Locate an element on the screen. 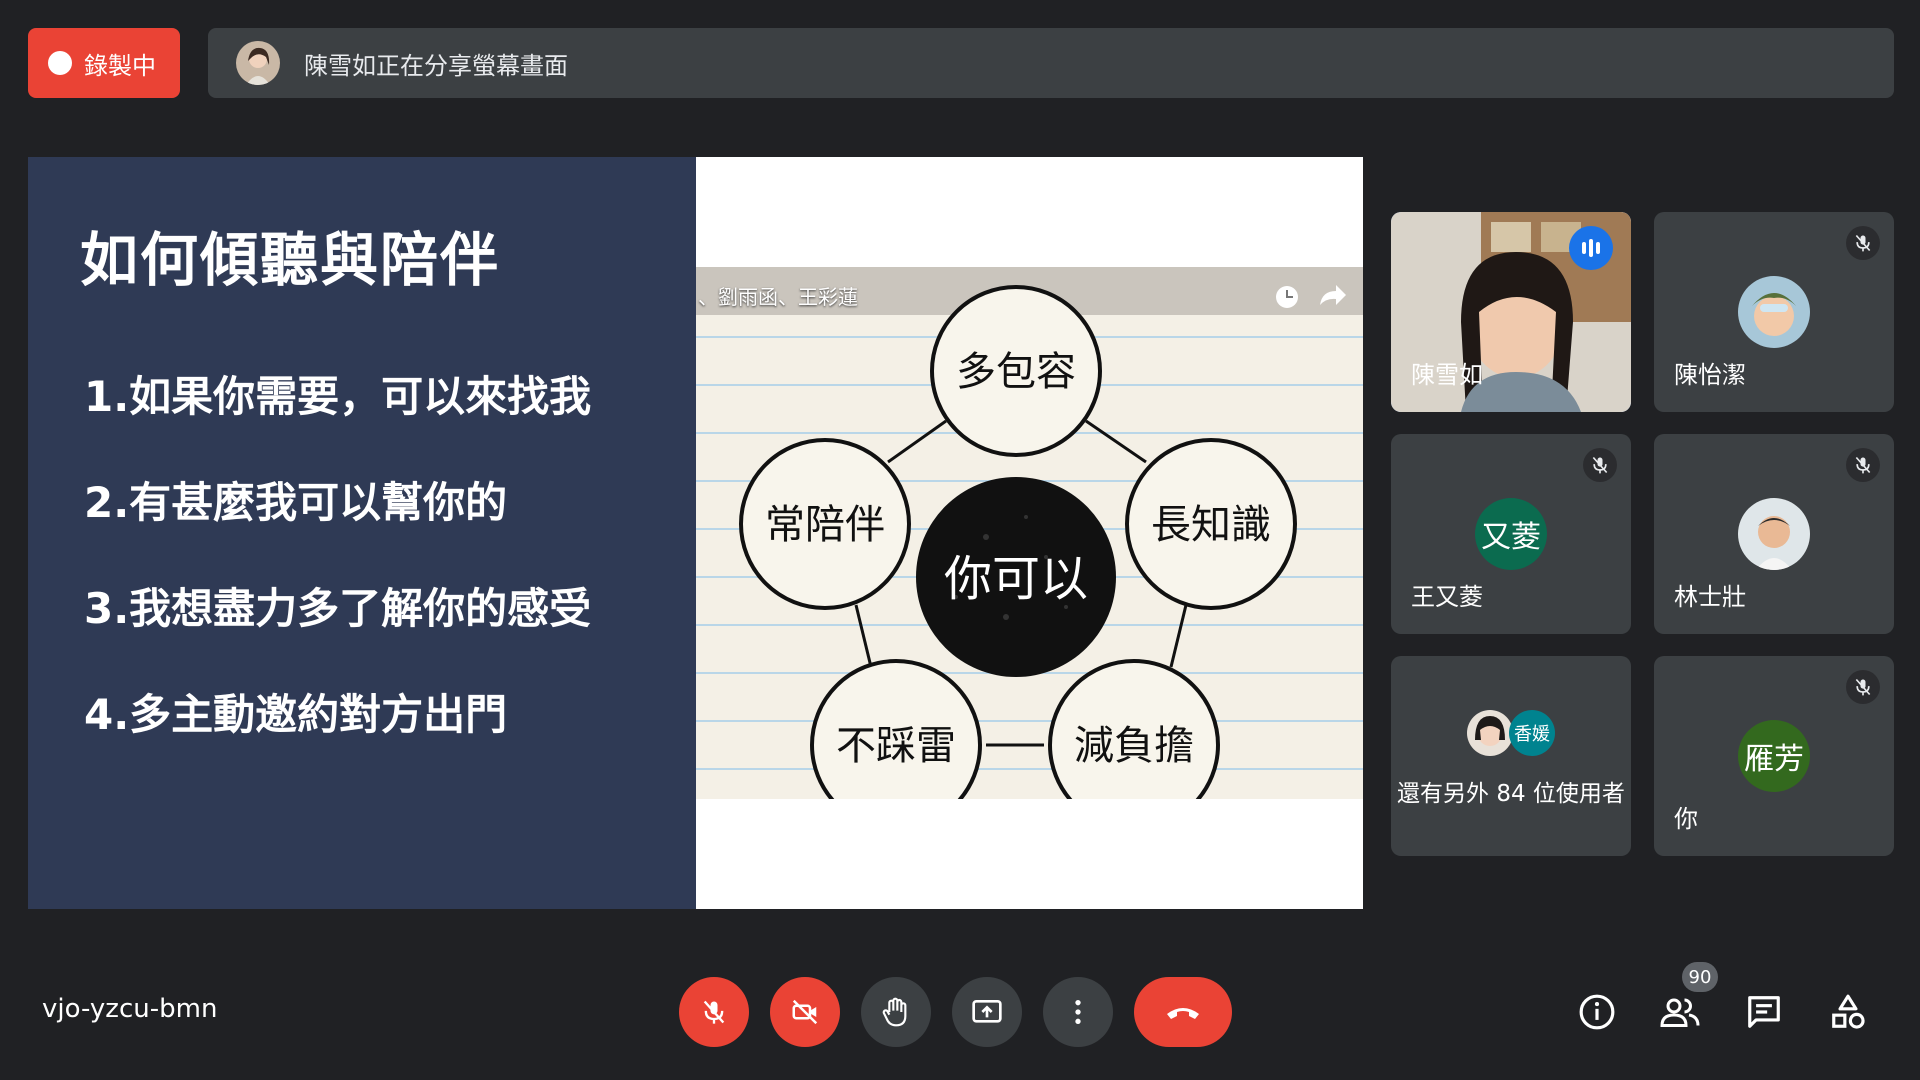 This screenshot has width=1920, height=1080. chat-icon is located at coordinates (1764, 1012).